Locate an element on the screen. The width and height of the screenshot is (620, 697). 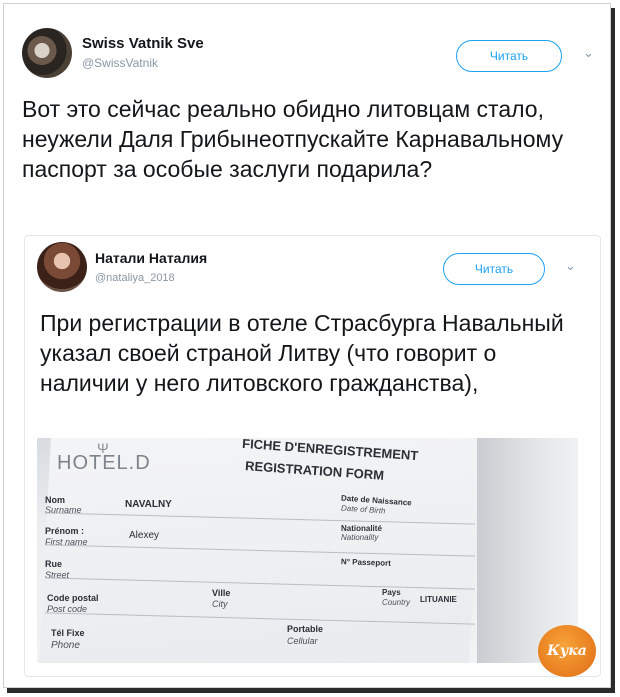
label-ville: Ville is located at coordinates (221, 593).